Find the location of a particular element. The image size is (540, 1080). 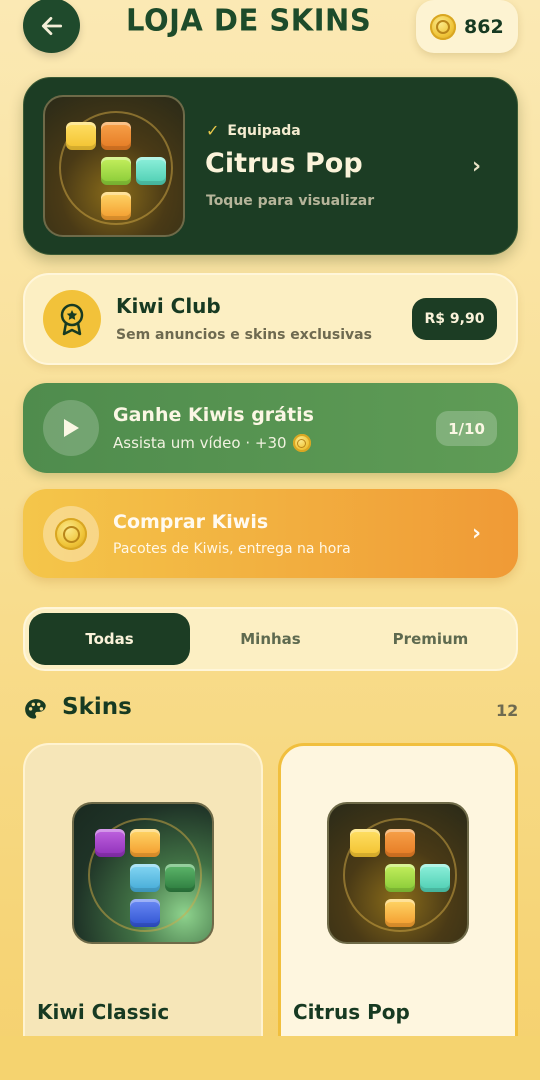

back-button is located at coordinates (51, 26).